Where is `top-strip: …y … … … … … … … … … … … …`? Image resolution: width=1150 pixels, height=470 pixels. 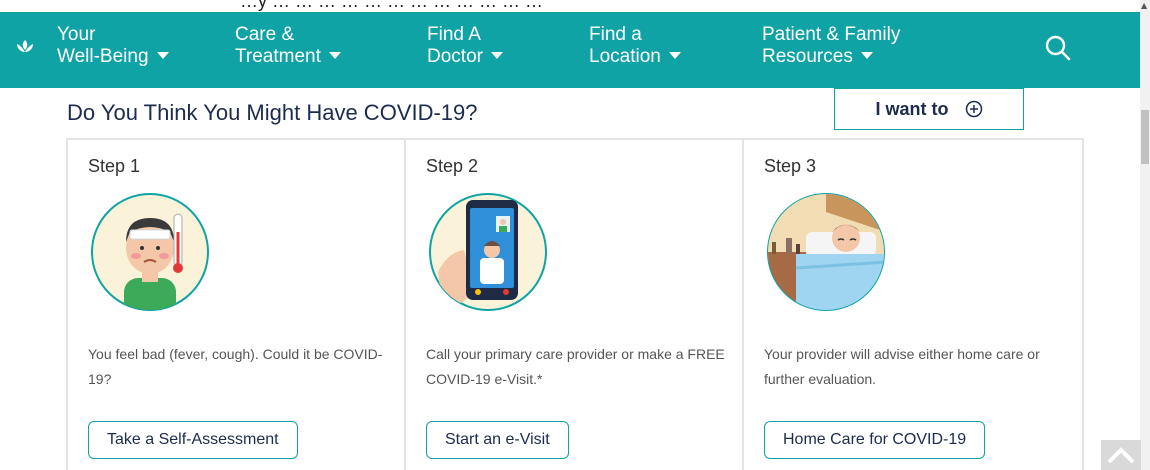 top-strip: …y … … … … … … … … … … … … is located at coordinates (575, 6).